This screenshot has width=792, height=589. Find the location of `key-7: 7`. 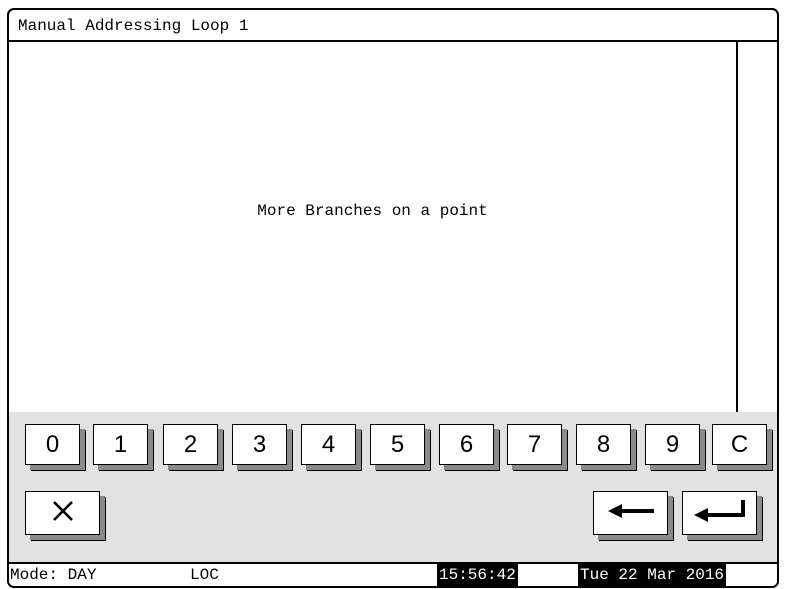

key-7: 7 is located at coordinates (534, 444).